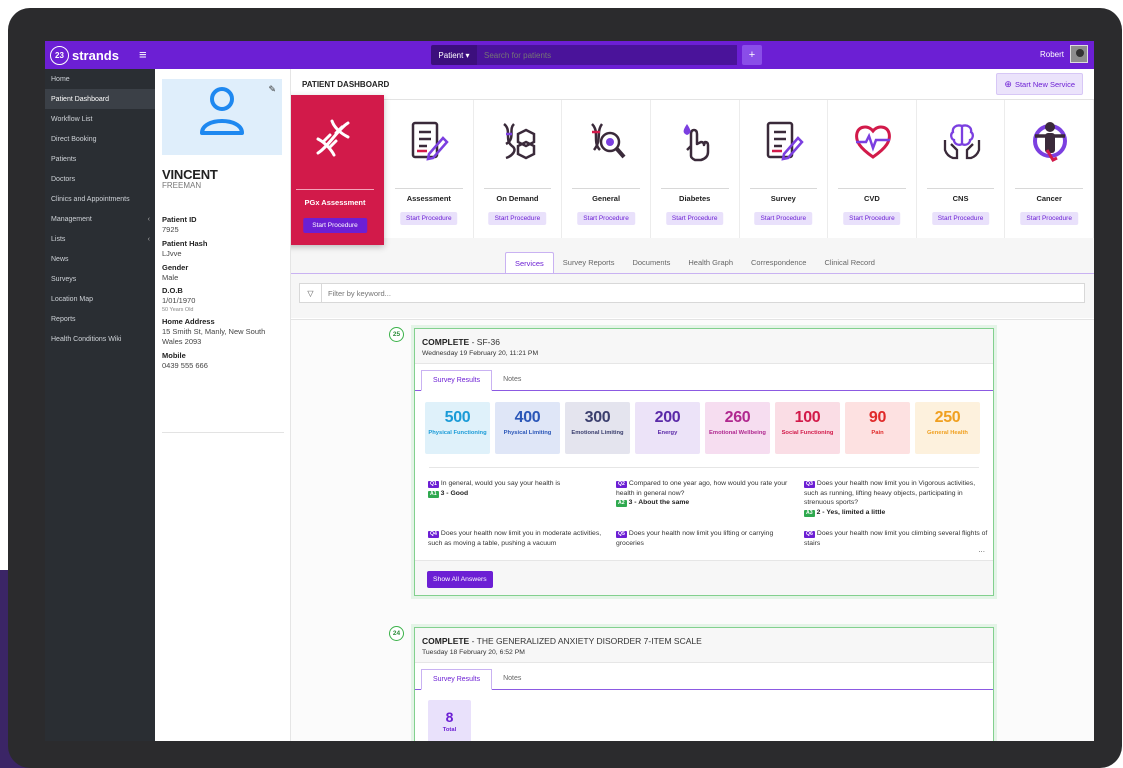  Describe the element at coordinates (784, 169) in the screenshot. I see `service-tile: Survey Start Procedure` at that location.